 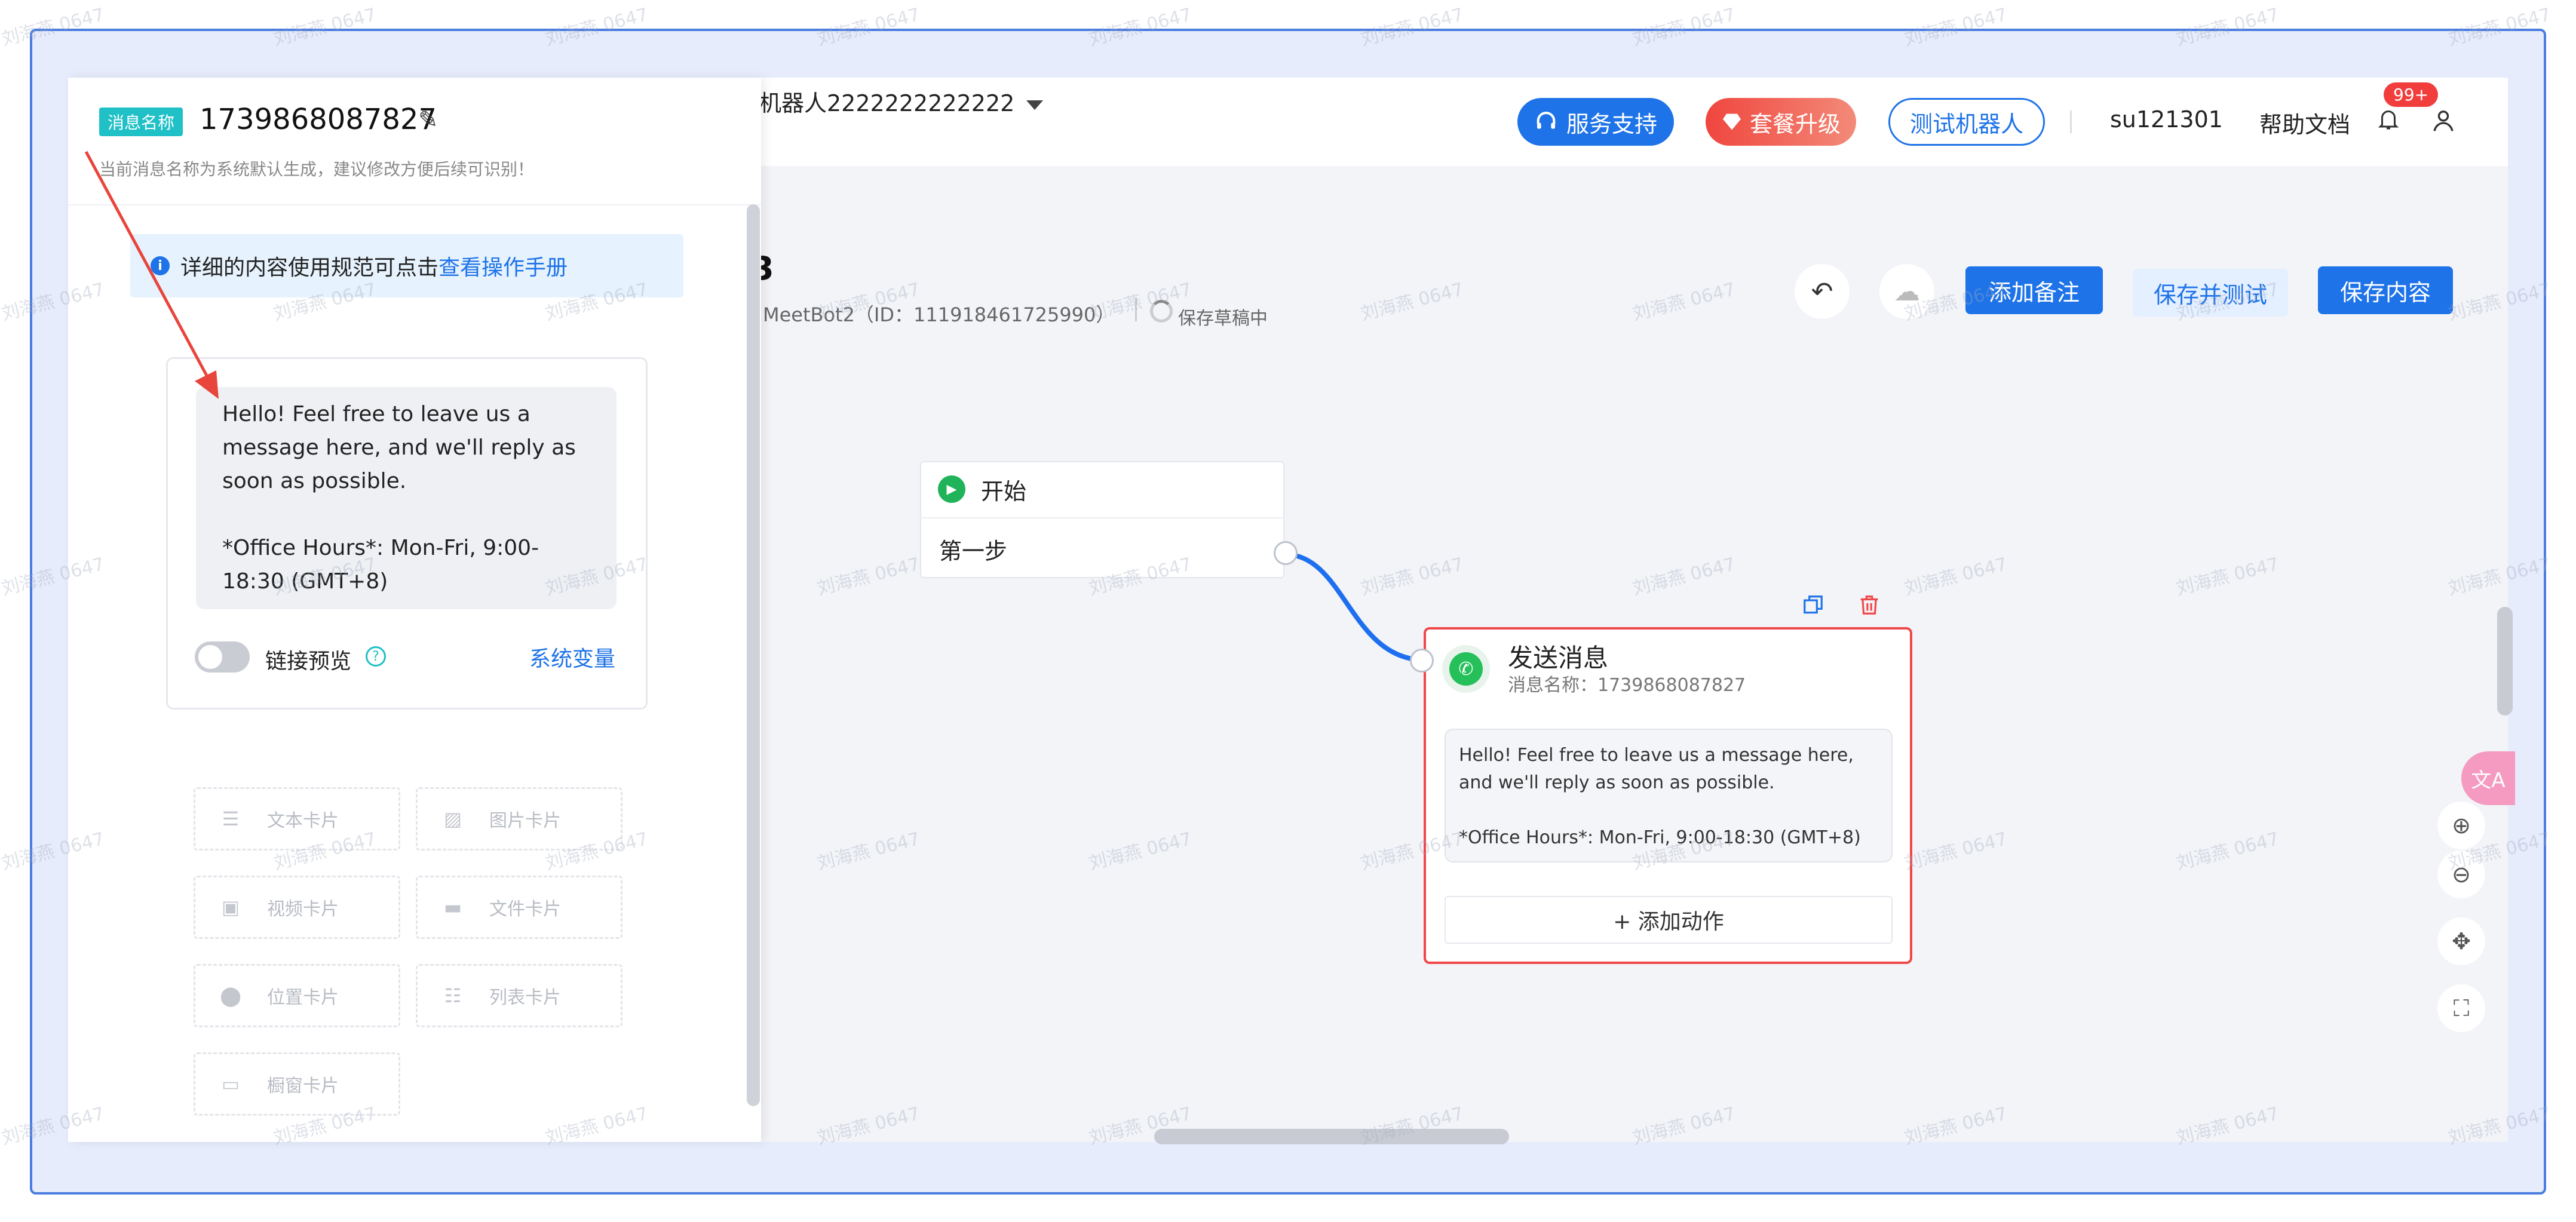 I want to click on bot-selector: 机器人2222222222222, so click(x=901, y=102).